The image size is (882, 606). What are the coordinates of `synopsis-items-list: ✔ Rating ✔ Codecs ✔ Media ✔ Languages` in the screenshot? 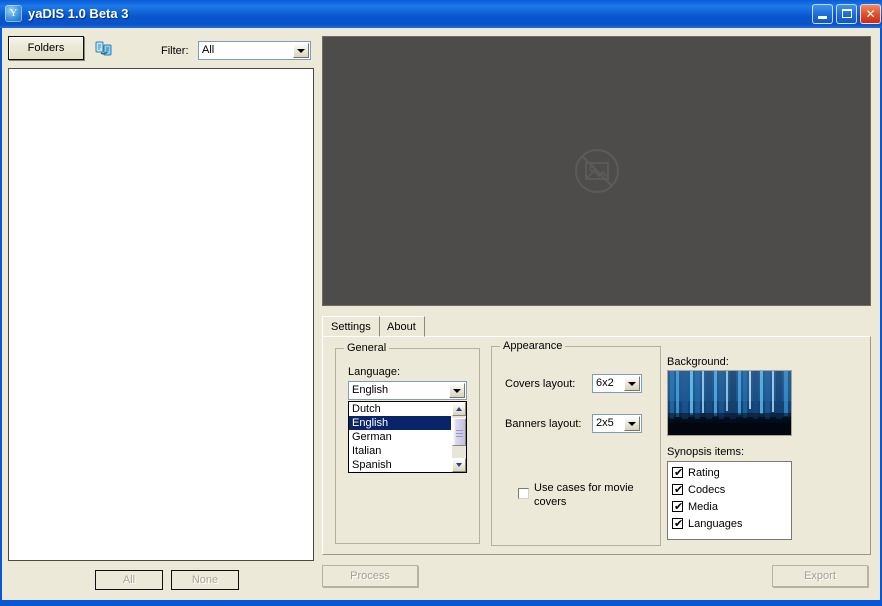 It's located at (729, 500).